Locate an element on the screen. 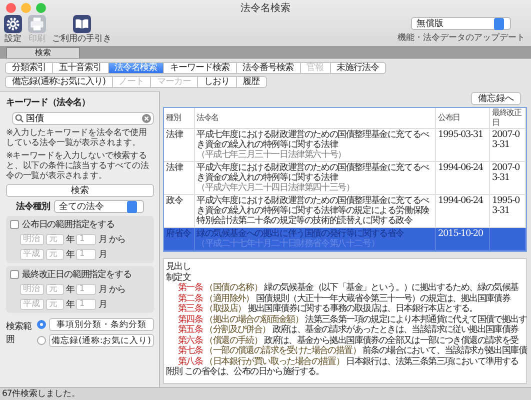  article-text: 第二条 （適用除外） 国債規則（大正十一年大蔵省令第三十一号）の規定は、拠出国庫債券 is located at coordinates (344, 299).